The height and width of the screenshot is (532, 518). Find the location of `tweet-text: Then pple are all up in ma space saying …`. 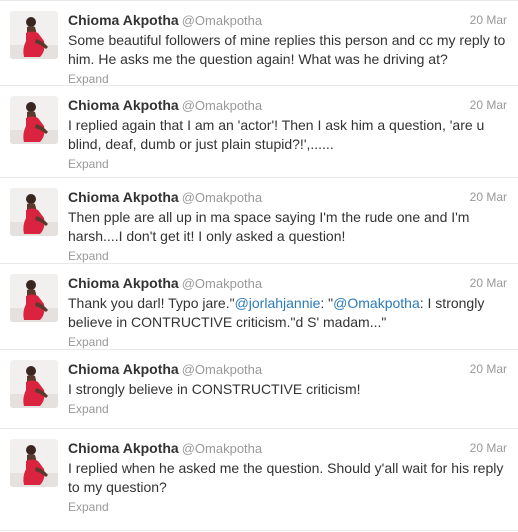

tweet-text: Then pple are all up in ma space saying … is located at coordinates (288, 227).